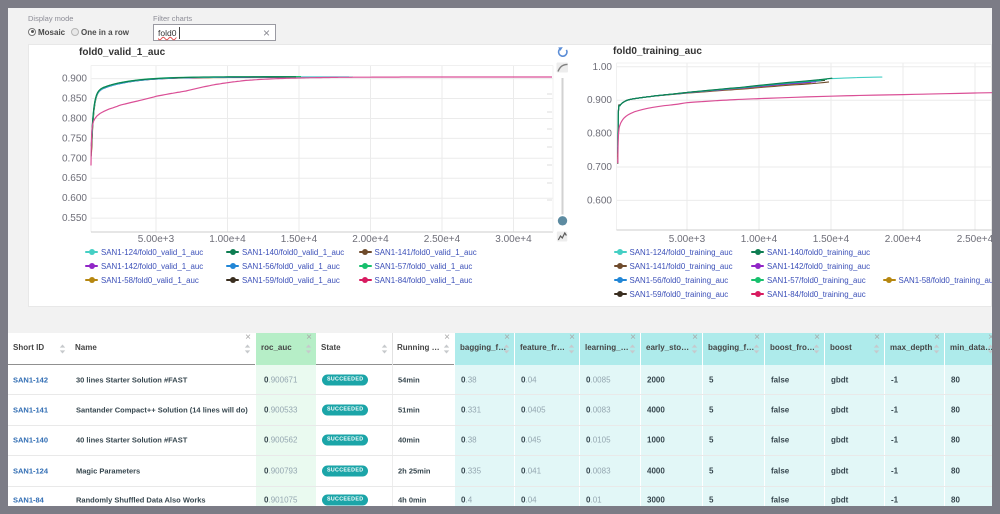  What do you see at coordinates (74, 218) in the screenshot?
I see `svg-text: 0.550` at bounding box center [74, 218].